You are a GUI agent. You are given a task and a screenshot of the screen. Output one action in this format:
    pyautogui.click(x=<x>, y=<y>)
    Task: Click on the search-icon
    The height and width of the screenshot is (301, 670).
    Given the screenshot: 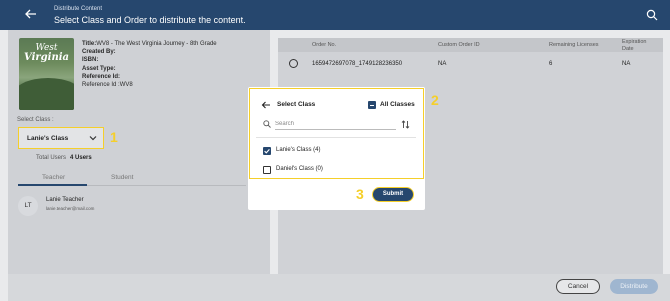 What is the action you would take?
    pyautogui.click(x=652, y=15)
    